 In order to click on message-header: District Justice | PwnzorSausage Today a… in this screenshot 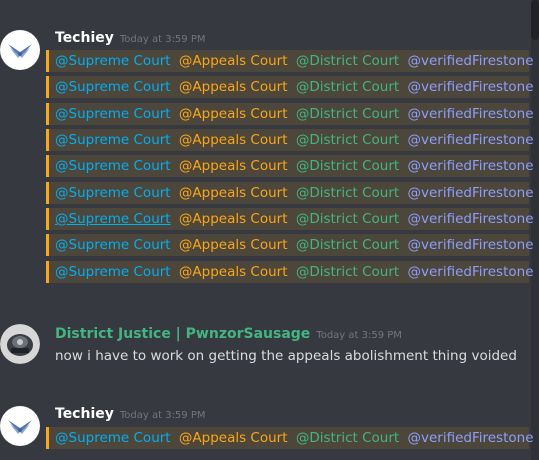, I will do `click(228, 334)`.